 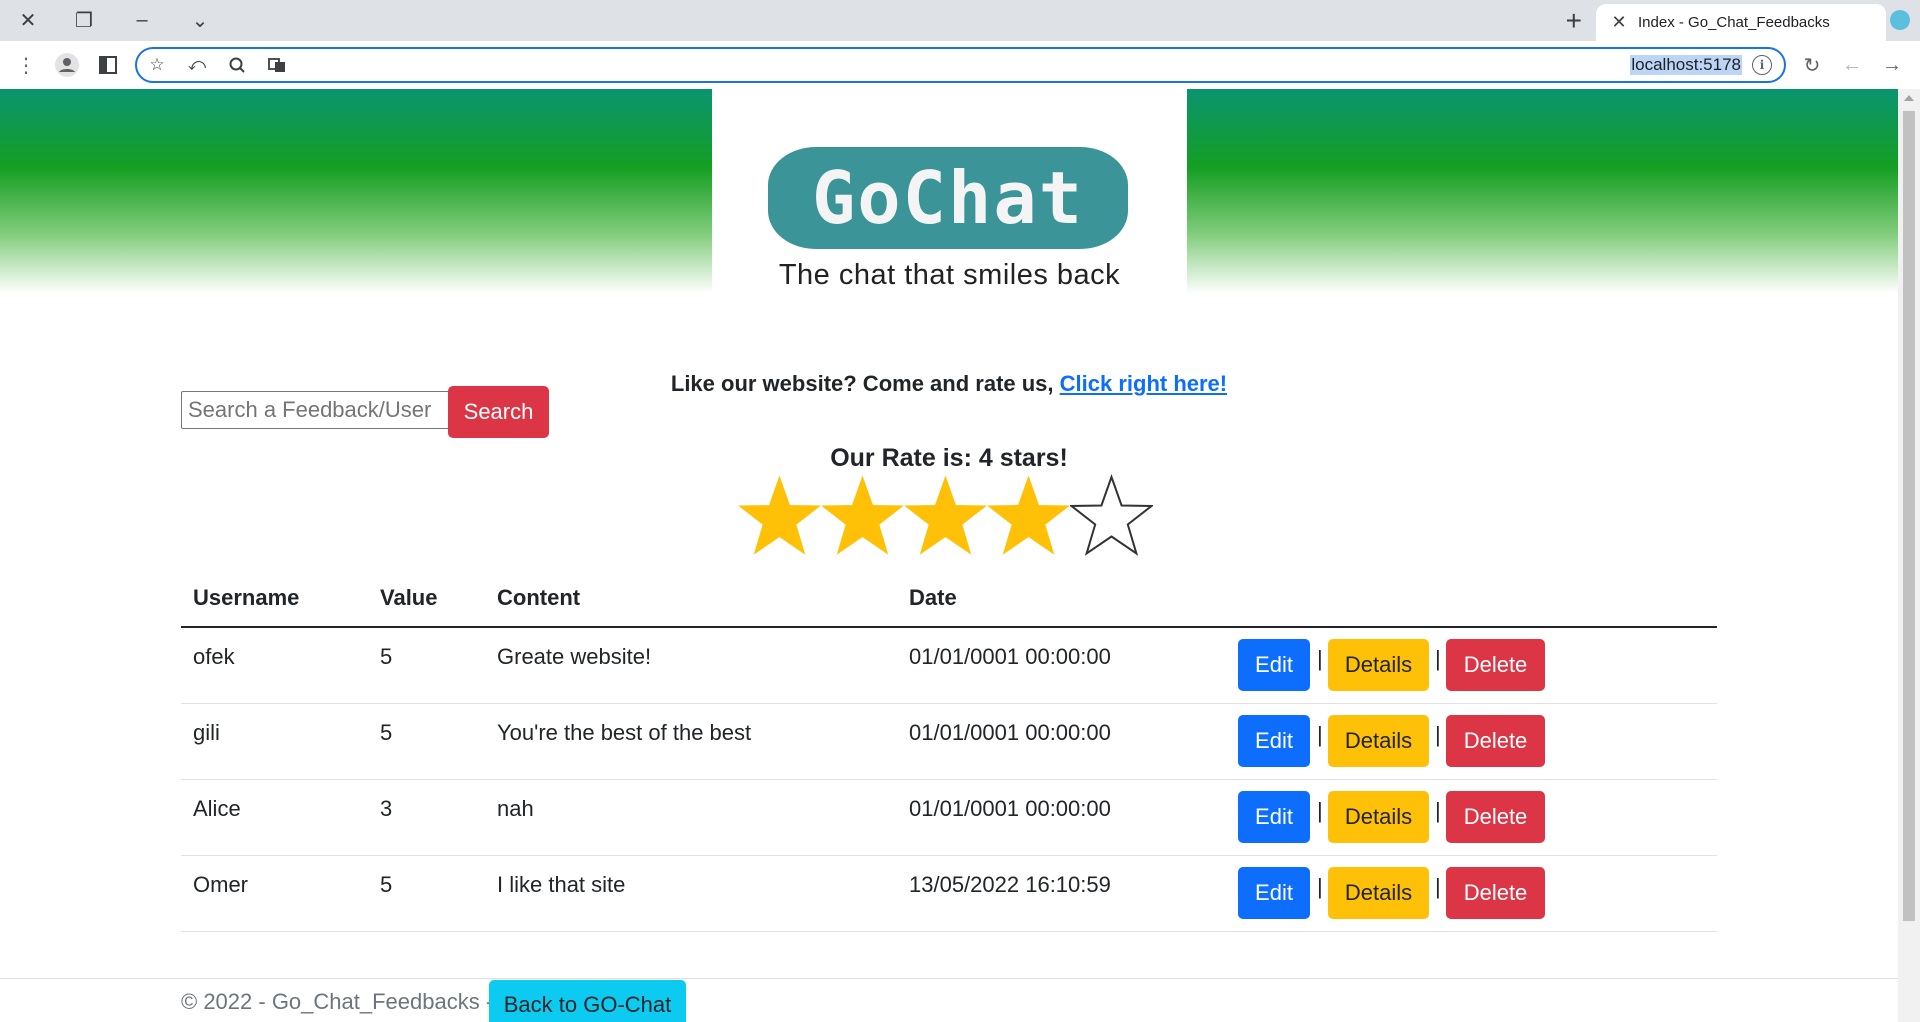 What do you see at coordinates (386, 808) in the screenshot?
I see `cell-value: 3` at bounding box center [386, 808].